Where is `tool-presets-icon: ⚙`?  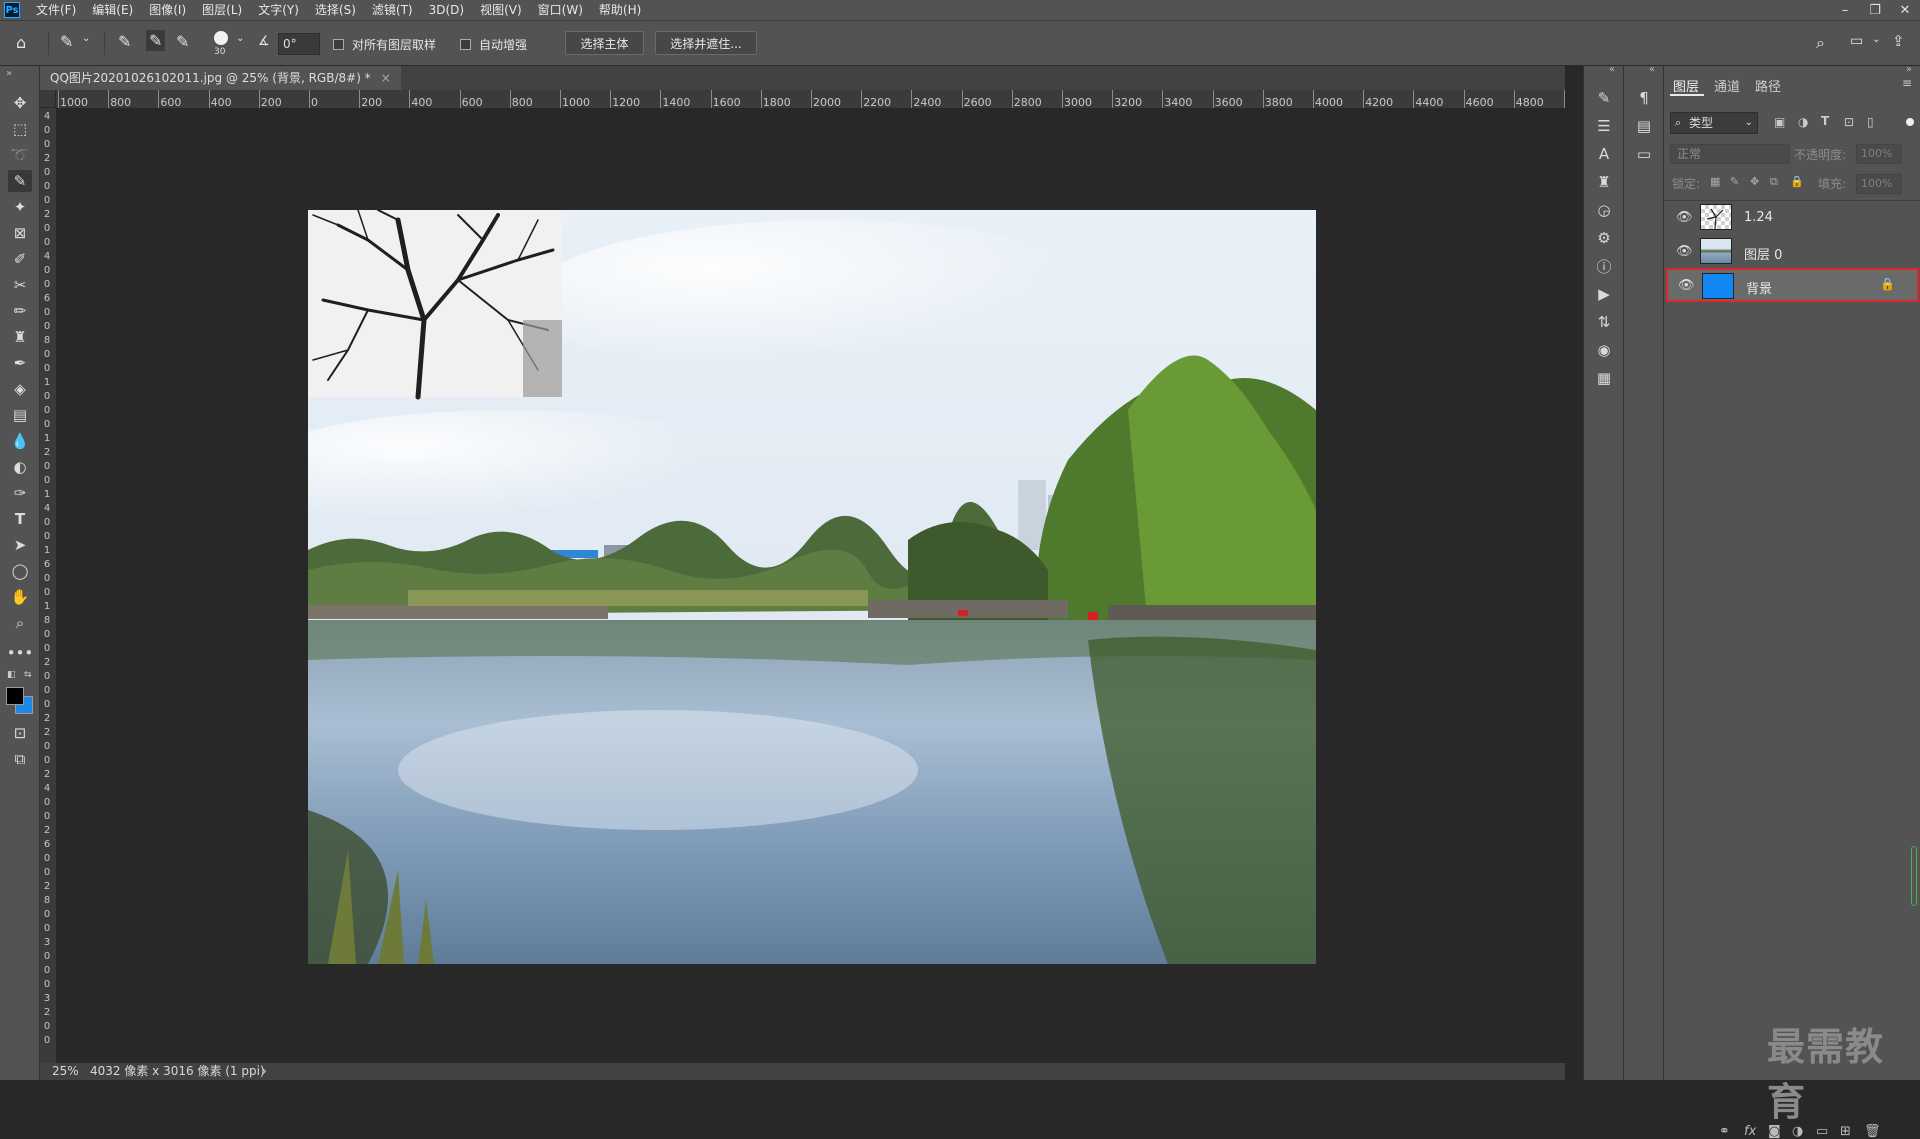 tool-presets-icon: ⚙ is located at coordinates (1604, 238).